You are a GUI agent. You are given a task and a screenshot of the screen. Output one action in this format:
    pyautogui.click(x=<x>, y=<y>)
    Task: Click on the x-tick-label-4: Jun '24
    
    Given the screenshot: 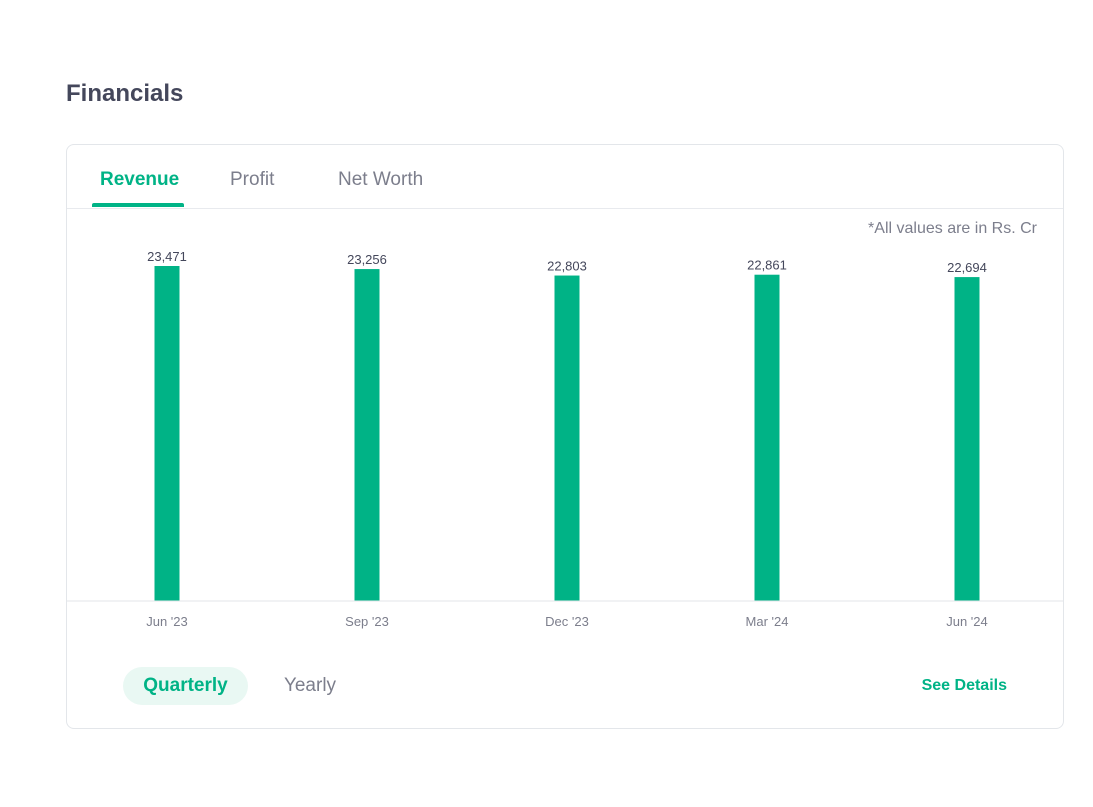 What is the action you would take?
    pyautogui.click(x=967, y=621)
    